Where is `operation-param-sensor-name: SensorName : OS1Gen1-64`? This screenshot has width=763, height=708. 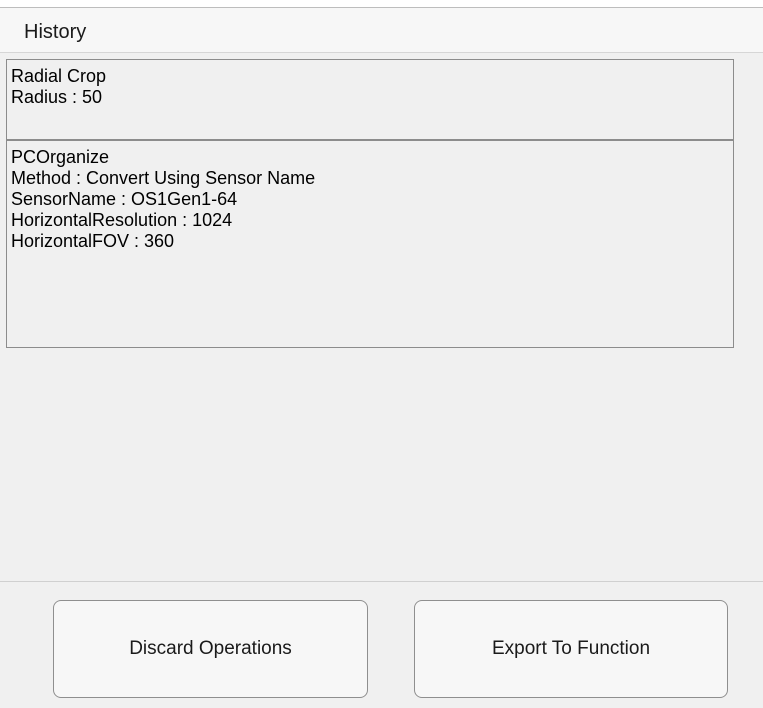 operation-param-sensor-name: SensorName : OS1Gen1-64 is located at coordinates (124, 199).